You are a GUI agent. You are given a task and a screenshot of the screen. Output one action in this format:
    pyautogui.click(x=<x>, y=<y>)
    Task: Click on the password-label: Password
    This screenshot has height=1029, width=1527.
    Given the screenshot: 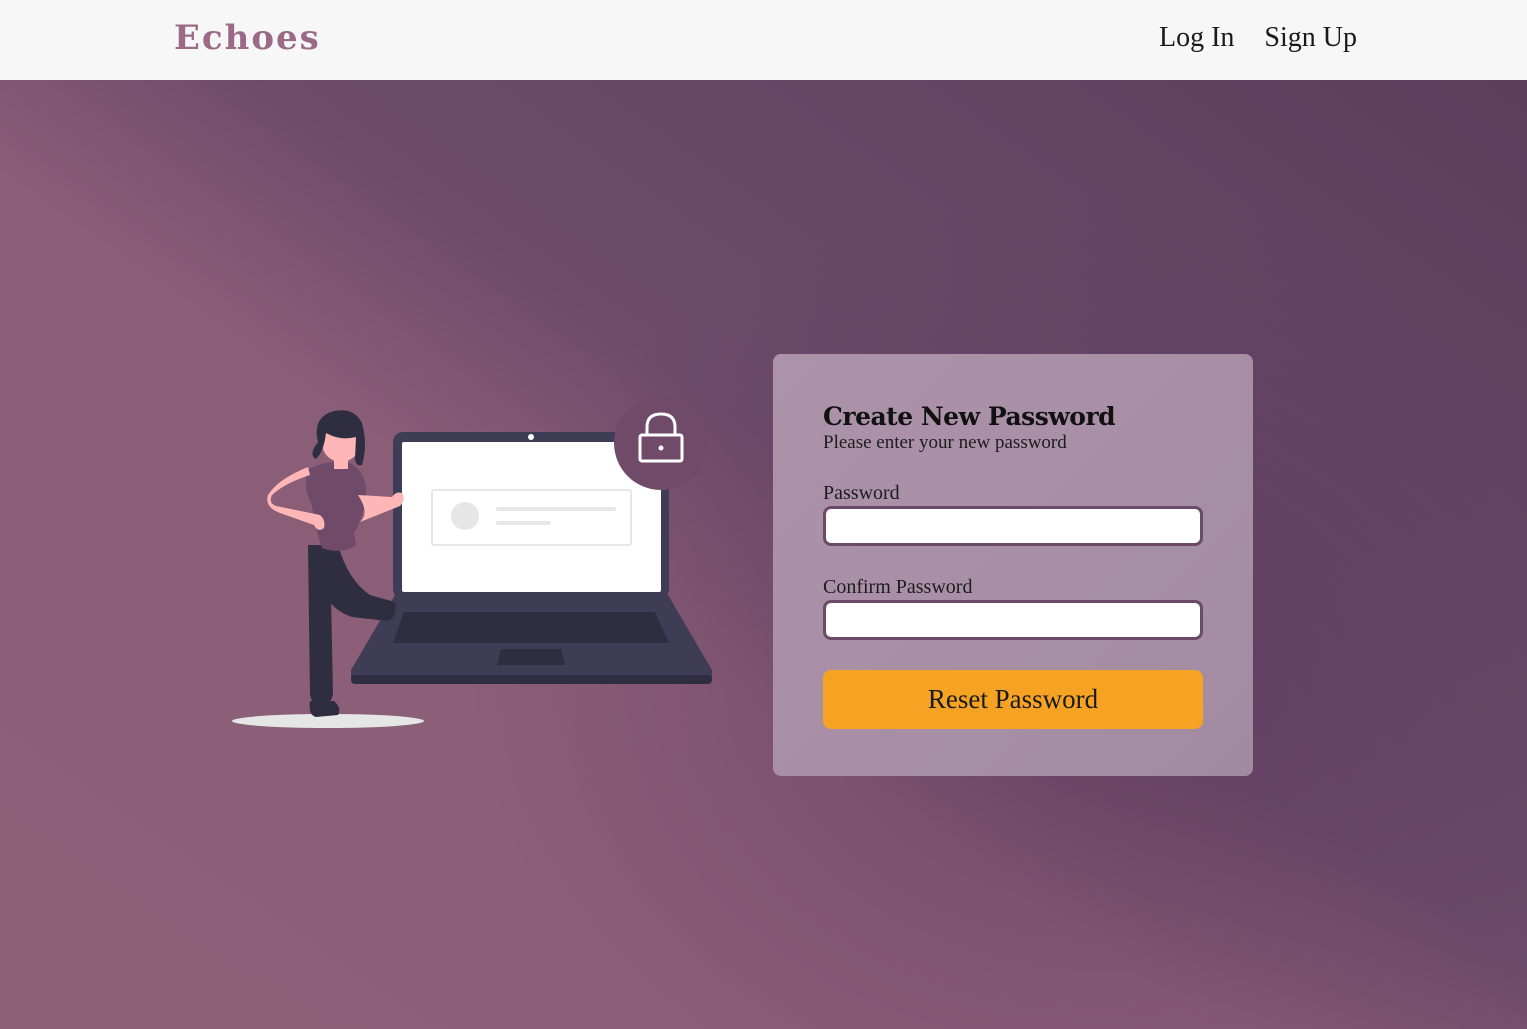 What is the action you would take?
    pyautogui.click(x=861, y=493)
    